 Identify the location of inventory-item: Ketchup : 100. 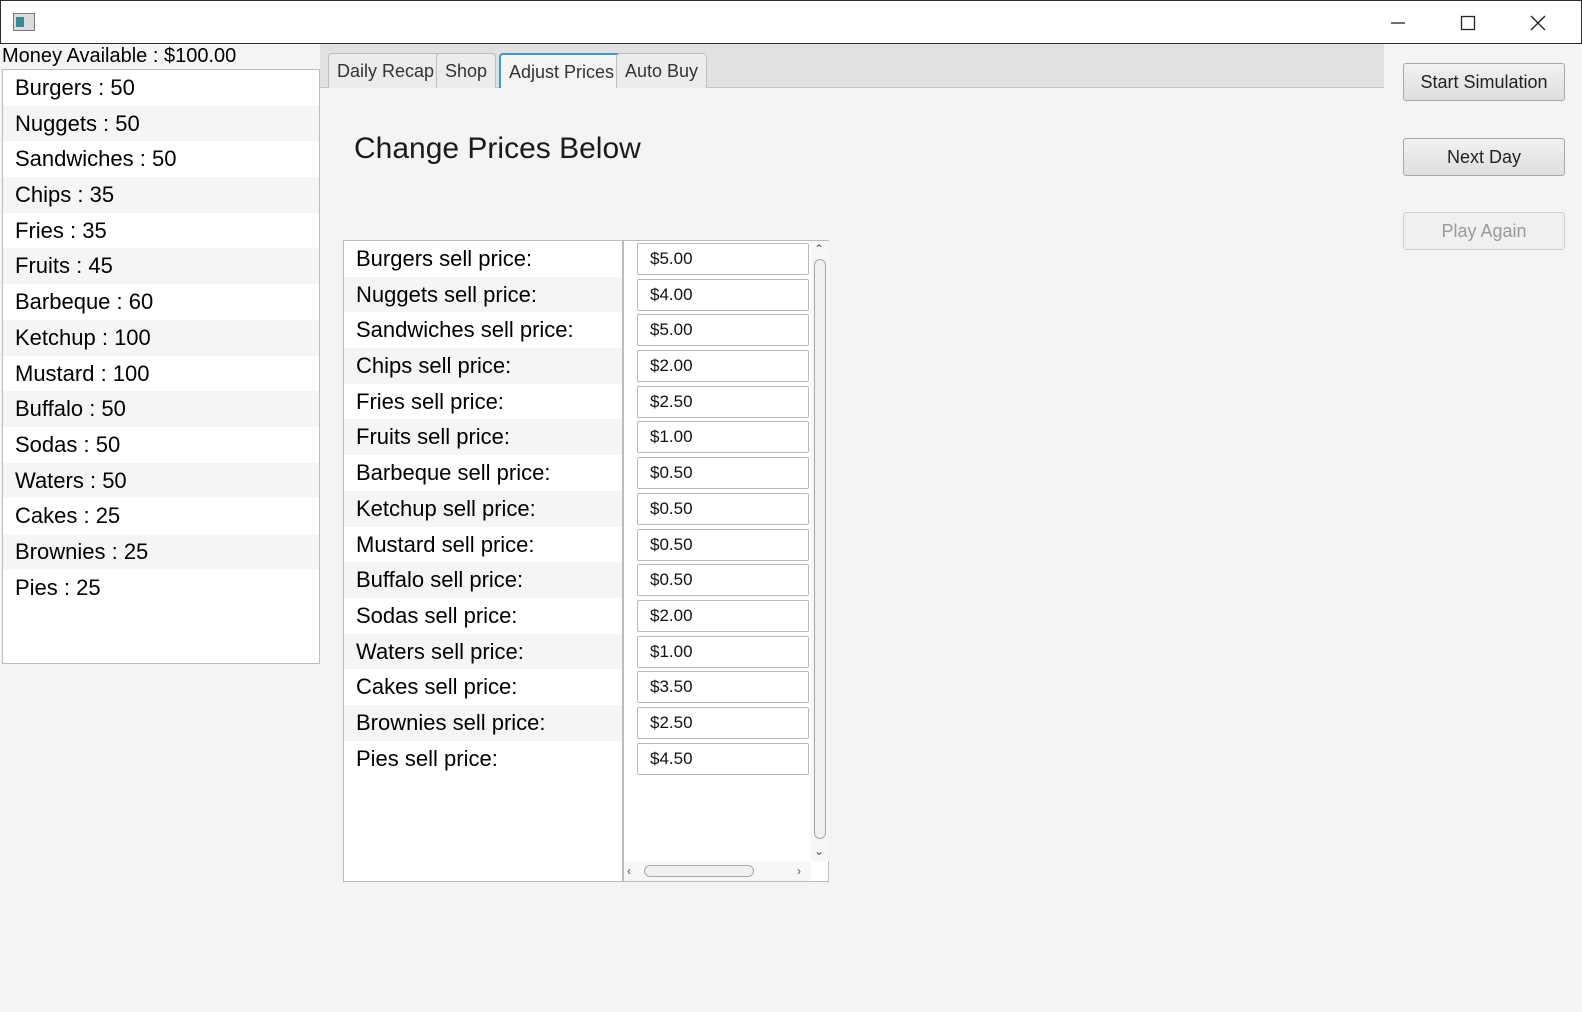
(161, 337).